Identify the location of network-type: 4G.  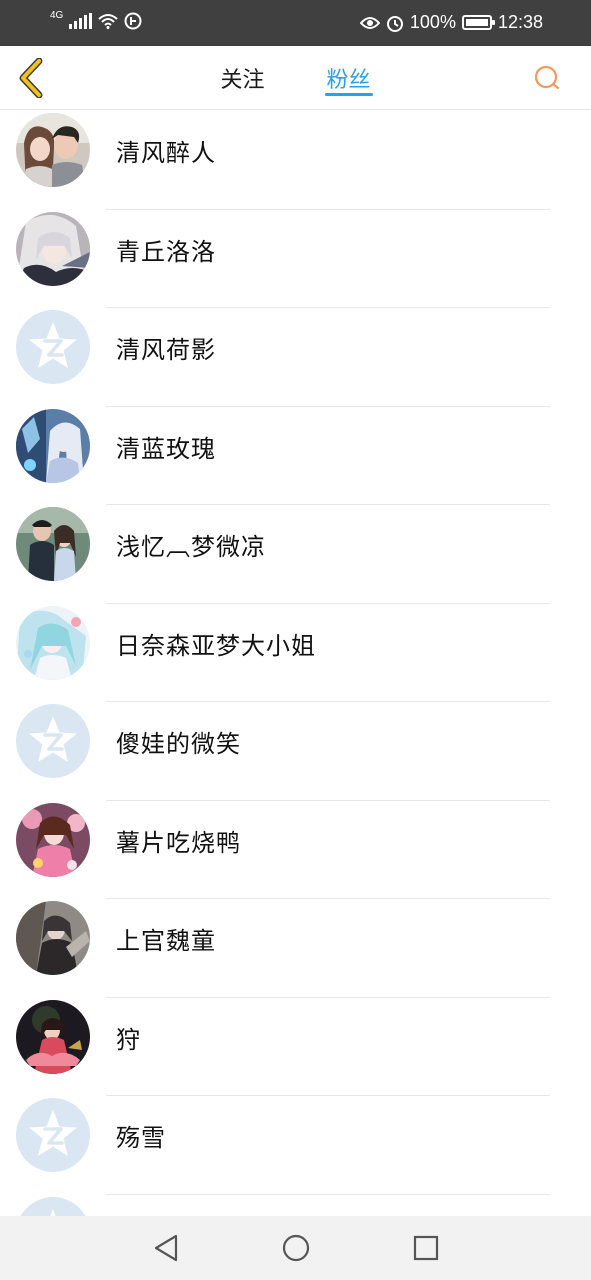
(57, 15).